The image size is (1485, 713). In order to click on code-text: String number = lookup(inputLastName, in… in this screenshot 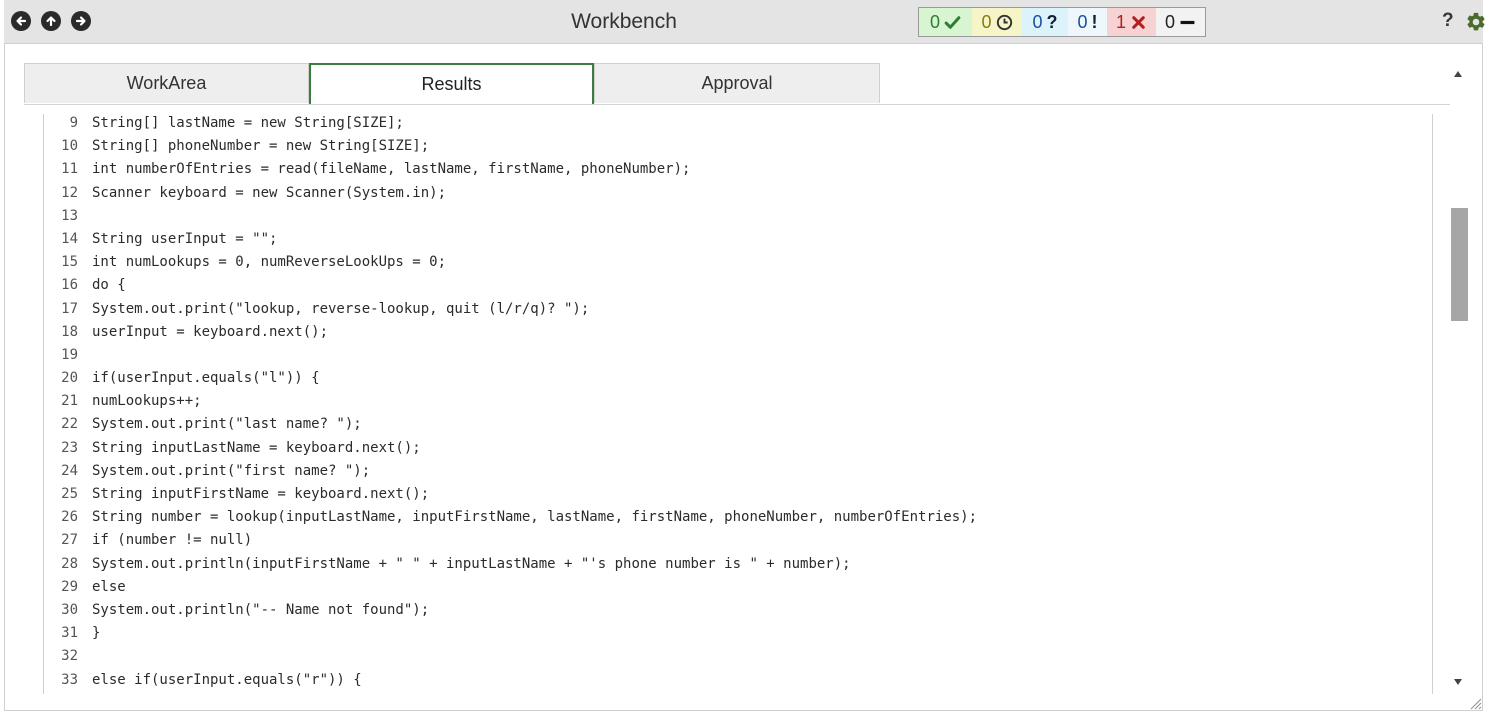, I will do `click(535, 517)`.